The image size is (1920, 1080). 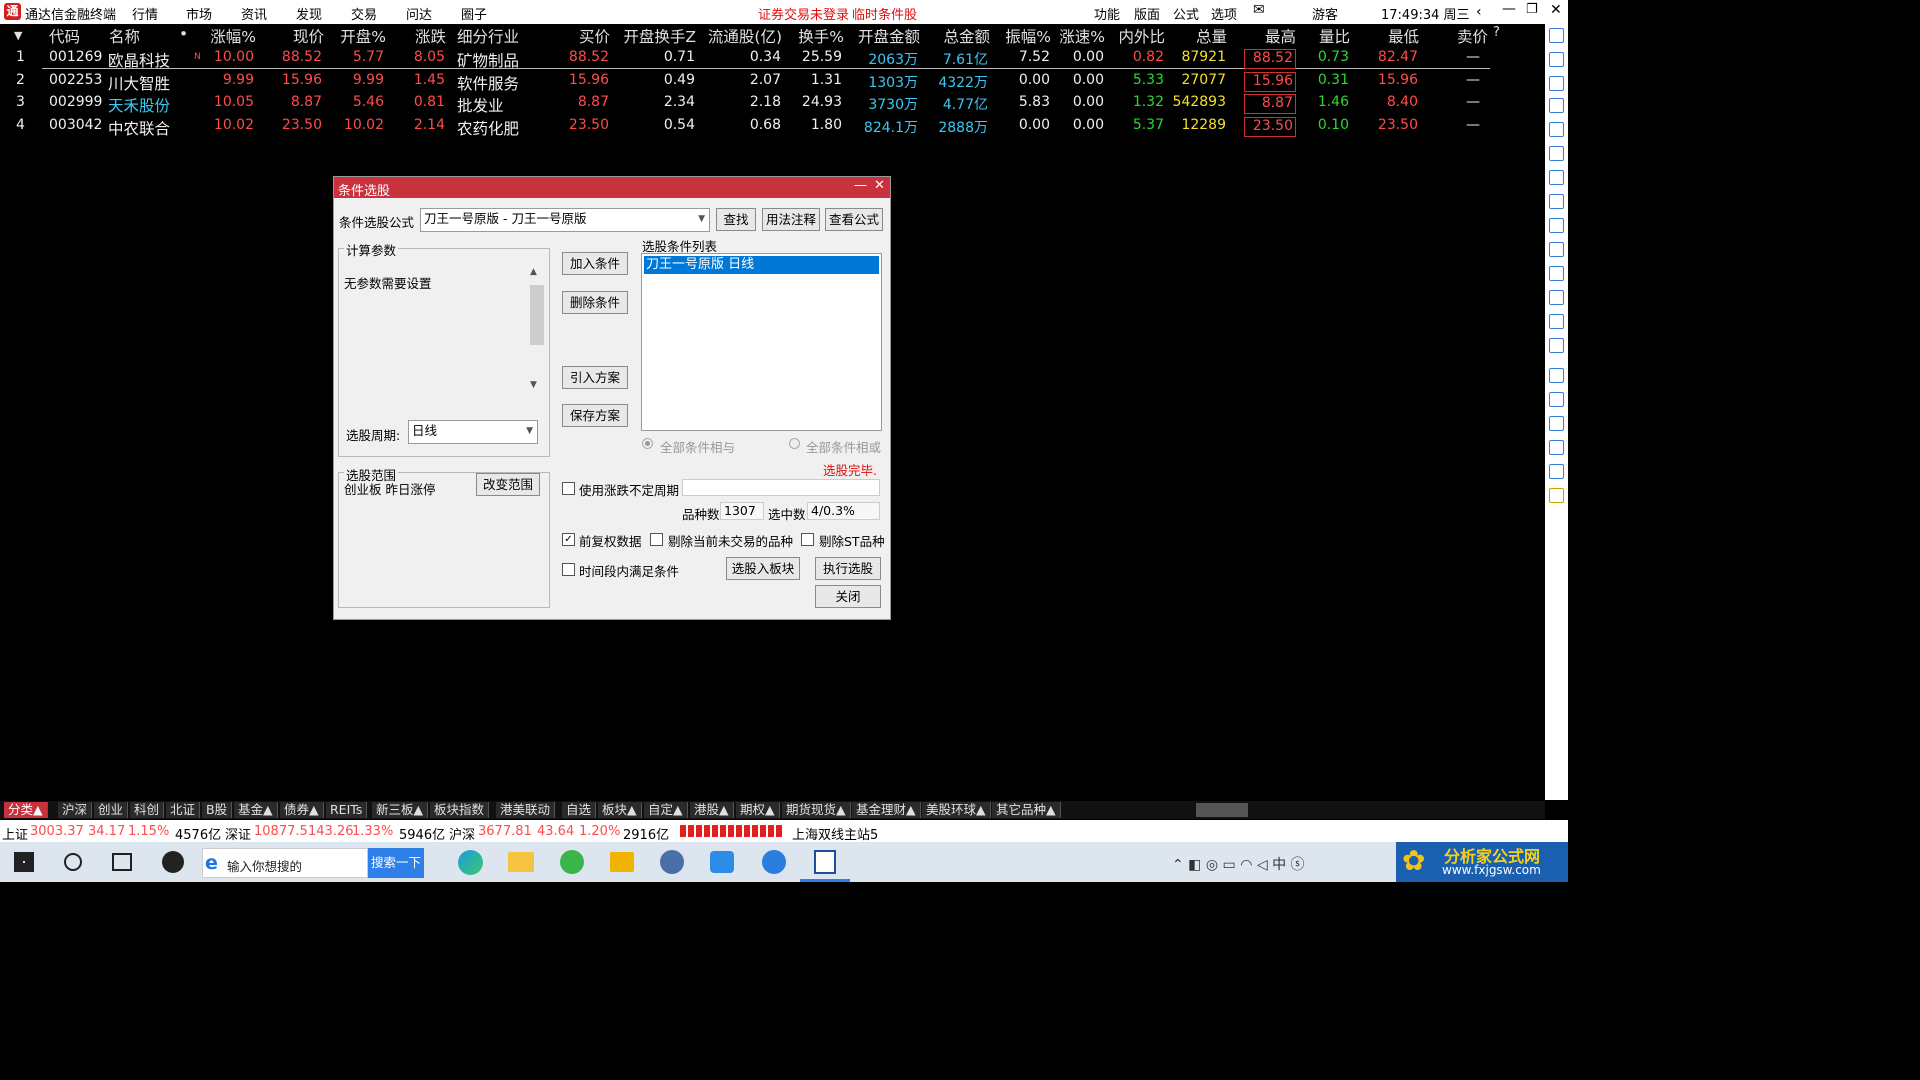 I want to click on formula-select: 刀王一号原版 - 刀王一号原版 ▼, so click(x=565, y=220).